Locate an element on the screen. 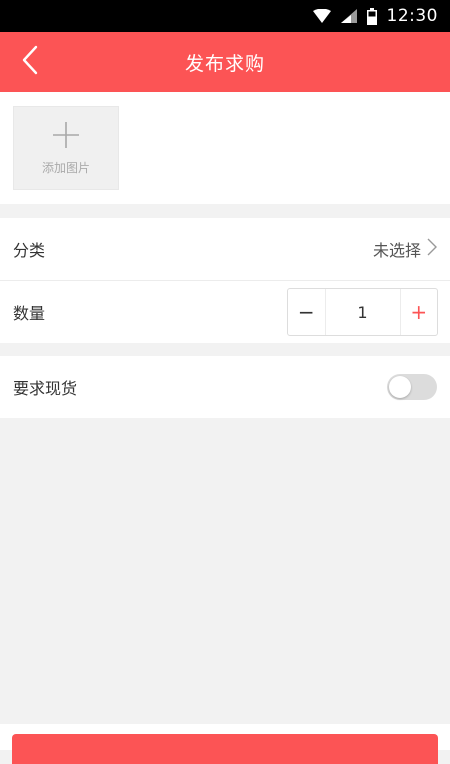  status-time: 12:30 is located at coordinates (412, 16).